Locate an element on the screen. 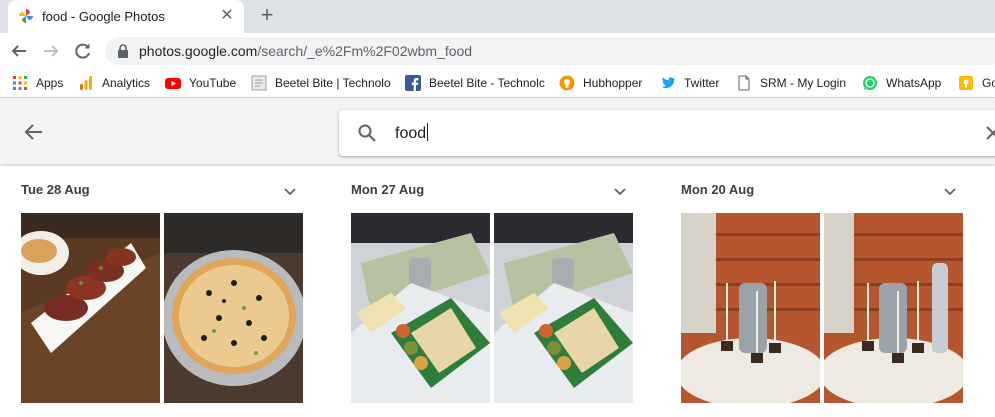 This screenshot has width=995, height=417. browser-tabstrip: food - Google Photos ✕ + is located at coordinates (497, 16).